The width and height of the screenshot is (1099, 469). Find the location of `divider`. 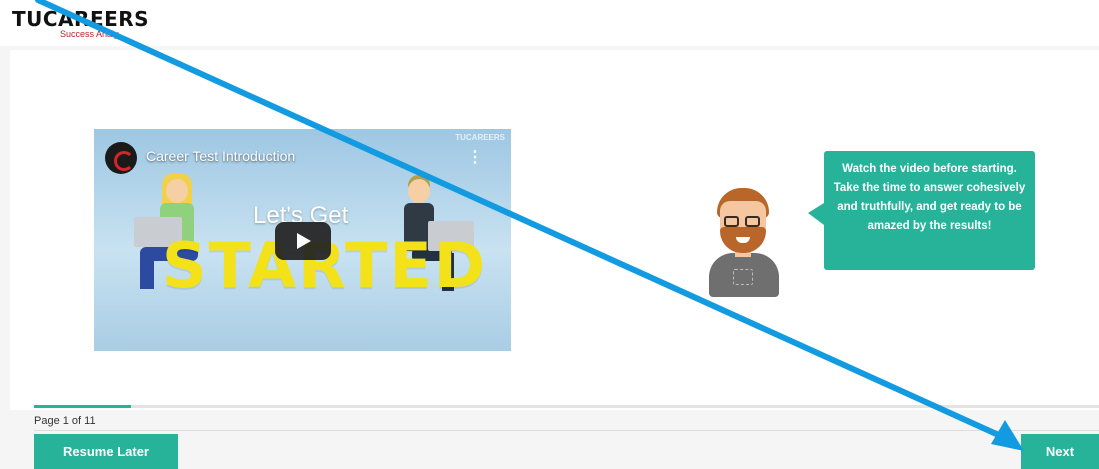

divider is located at coordinates (566, 430).